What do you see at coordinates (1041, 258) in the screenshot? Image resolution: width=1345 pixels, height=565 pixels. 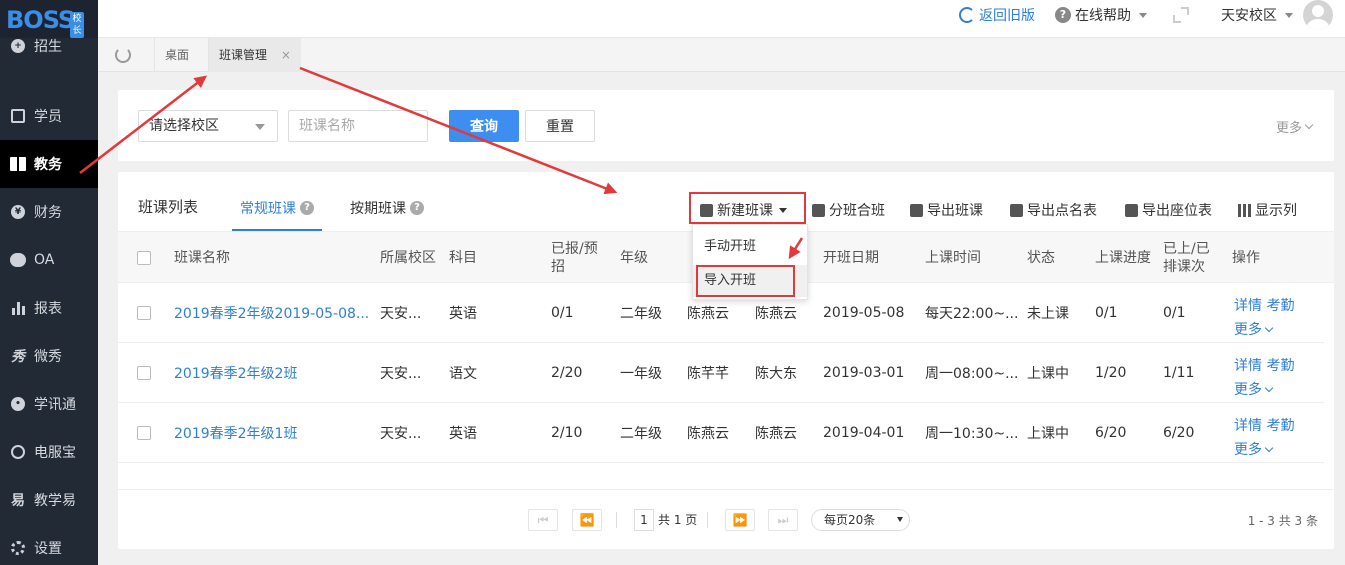 I see `column-header: 状态` at bounding box center [1041, 258].